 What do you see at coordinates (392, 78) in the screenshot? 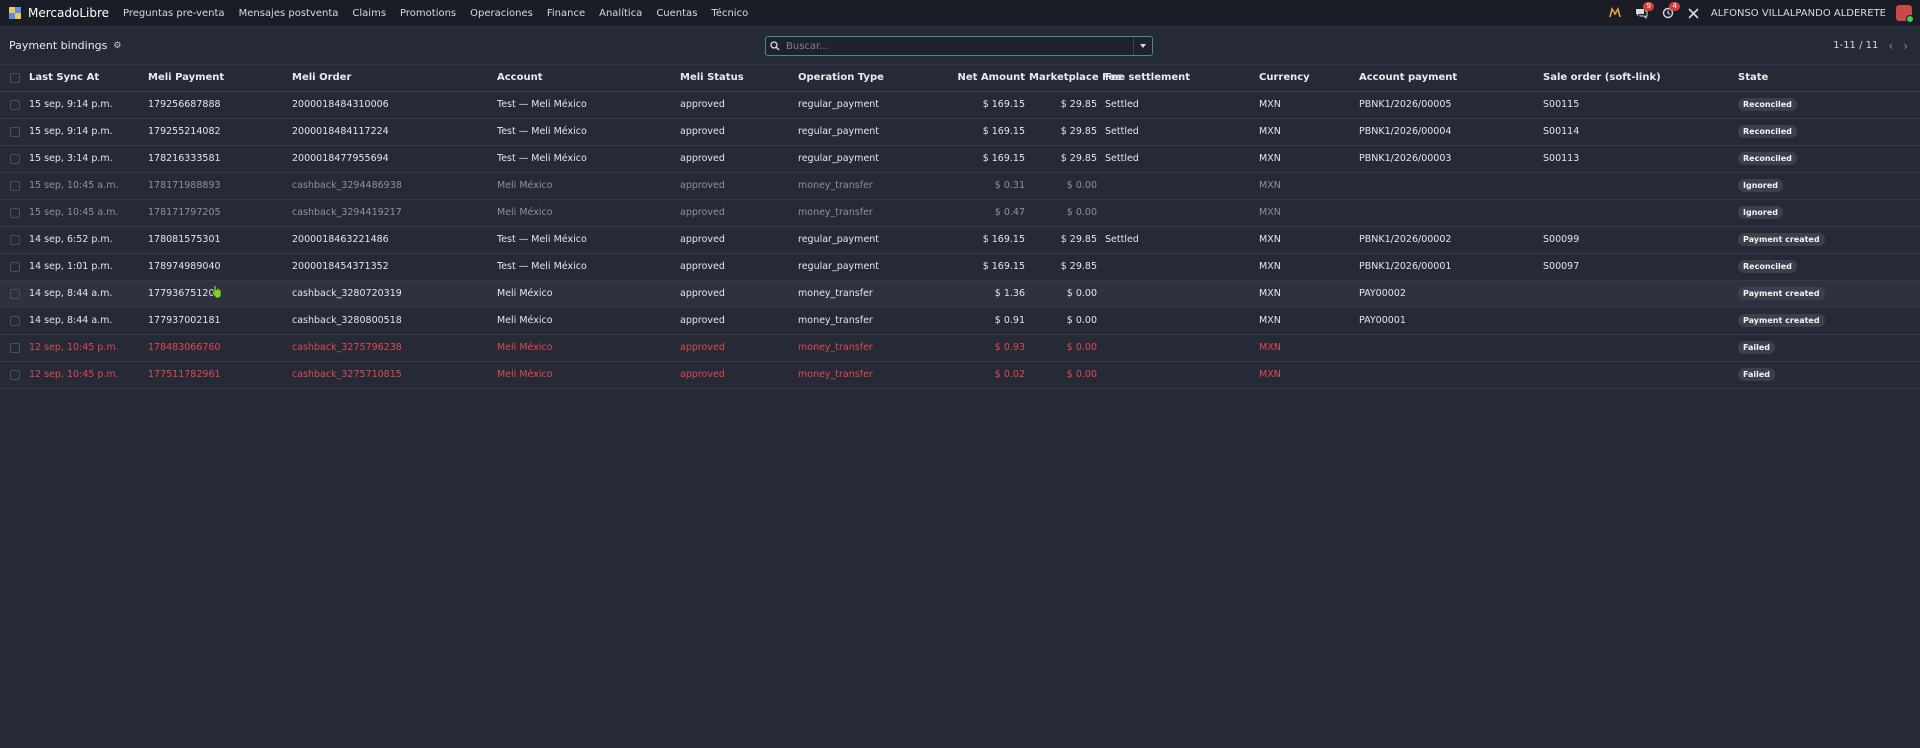
I see `col-meli-order: Meli Order` at bounding box center [392, 78].